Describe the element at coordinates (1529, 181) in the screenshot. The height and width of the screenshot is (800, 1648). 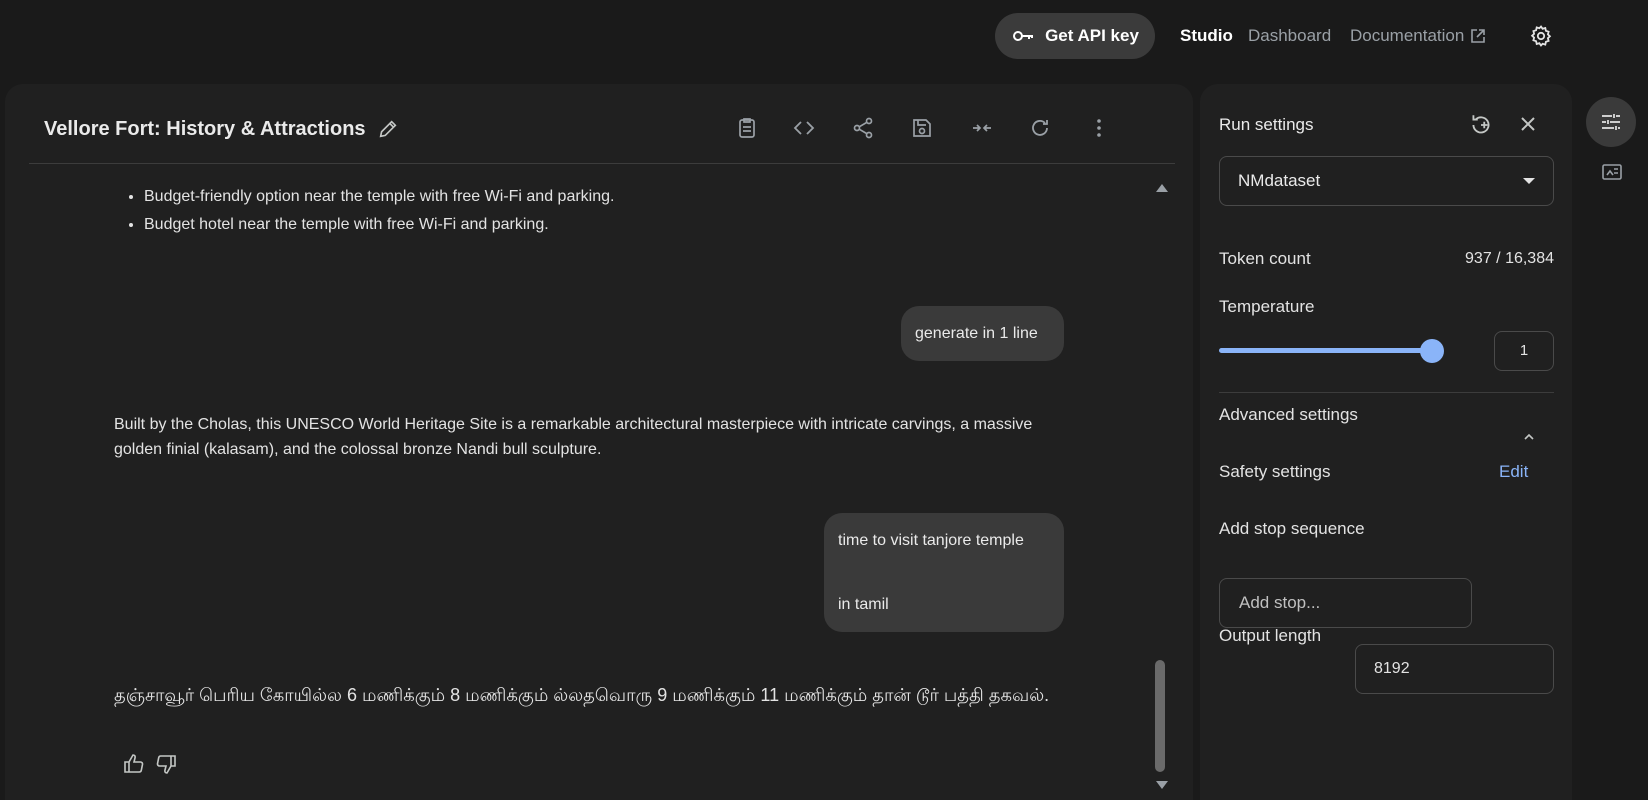
I see `chevron-down-icon` at that location.